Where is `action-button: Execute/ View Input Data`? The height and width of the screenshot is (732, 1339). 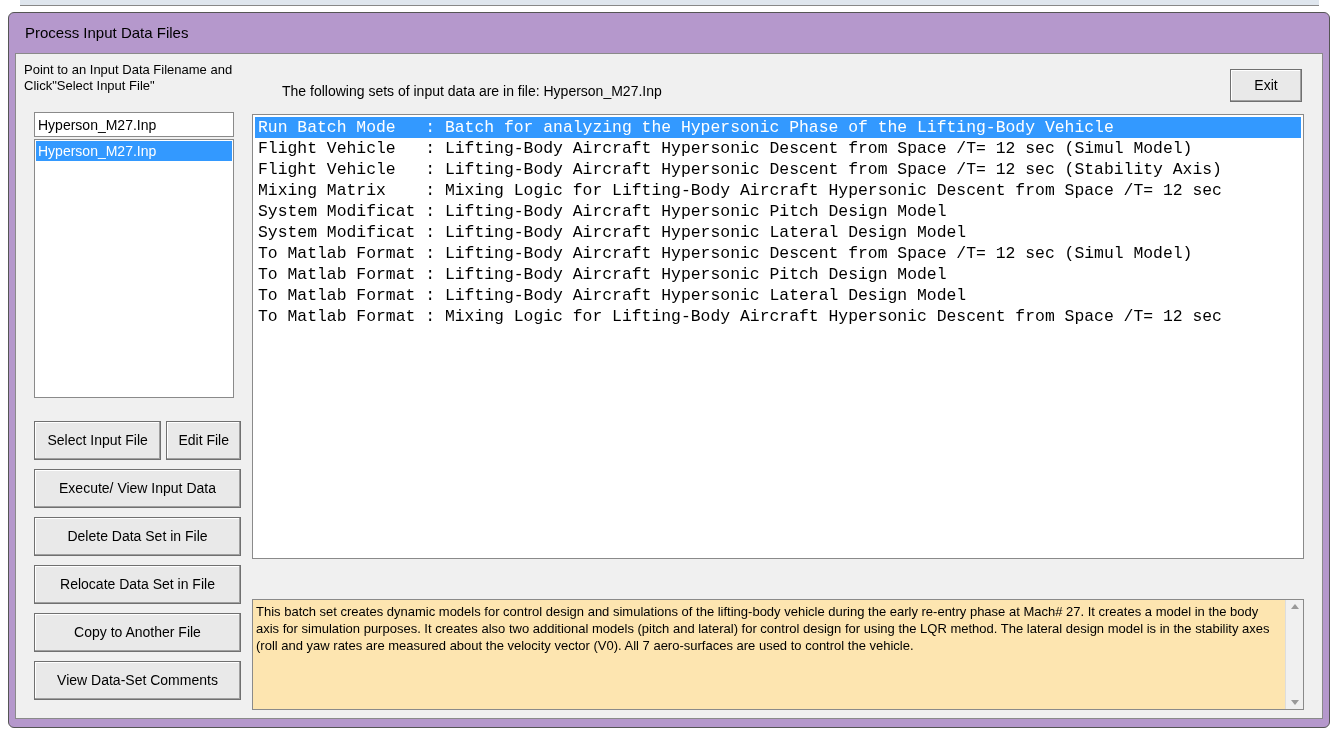 action-button: Execute/ View Input Data is located at coordinates (137, 488).